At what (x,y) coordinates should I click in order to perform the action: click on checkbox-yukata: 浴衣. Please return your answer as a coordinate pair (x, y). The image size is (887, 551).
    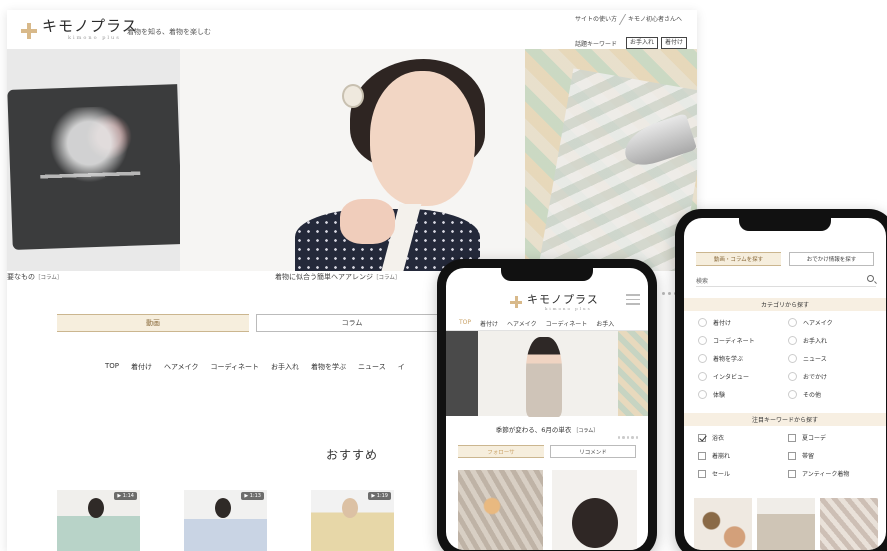
    Looking at the image, I should click on (743, 437).